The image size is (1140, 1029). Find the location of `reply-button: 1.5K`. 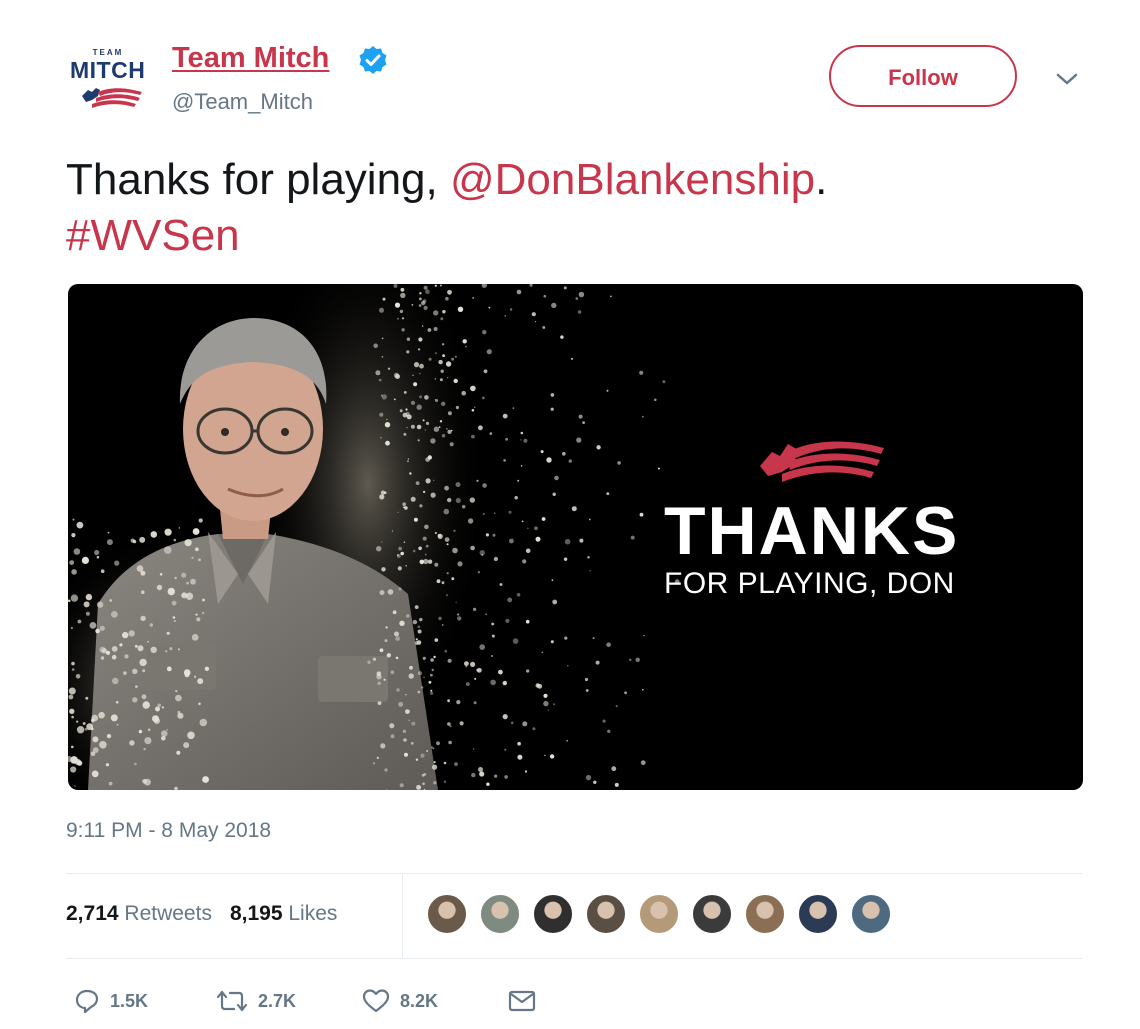

reply-button: 1.5K is located at coordinates (111, 1001).